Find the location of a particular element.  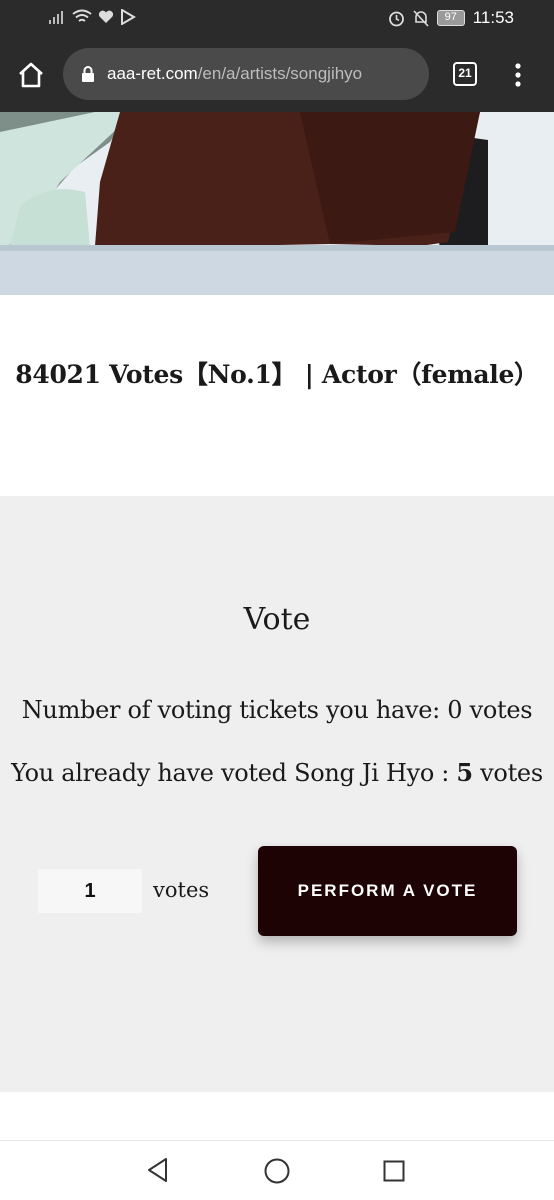

home-circle-icon is located at coordinates (277, 1171).